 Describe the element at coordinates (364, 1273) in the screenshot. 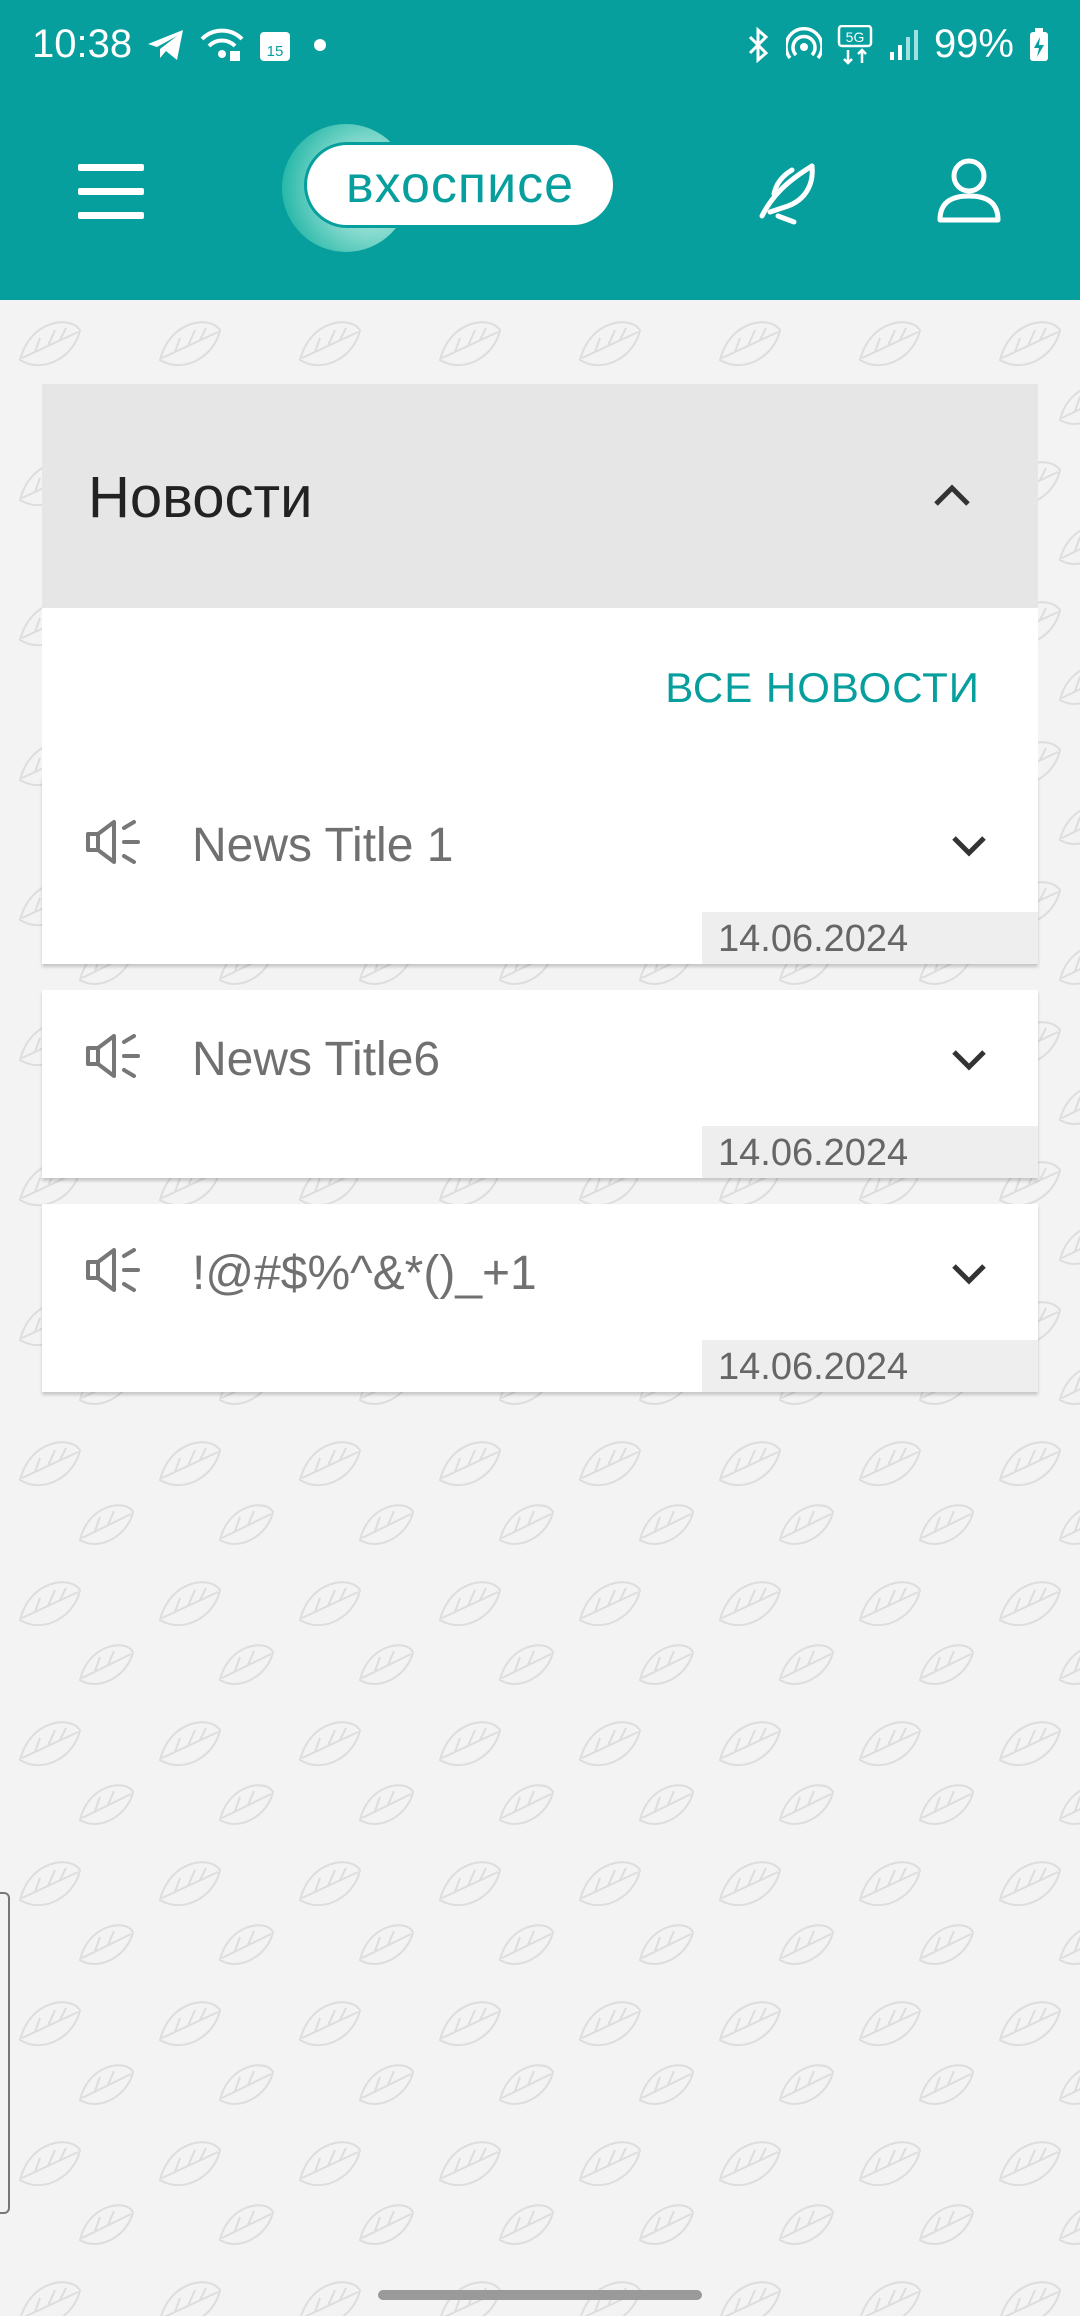

I see `news-item-title: !@#$%^&*()_+1` at that location.